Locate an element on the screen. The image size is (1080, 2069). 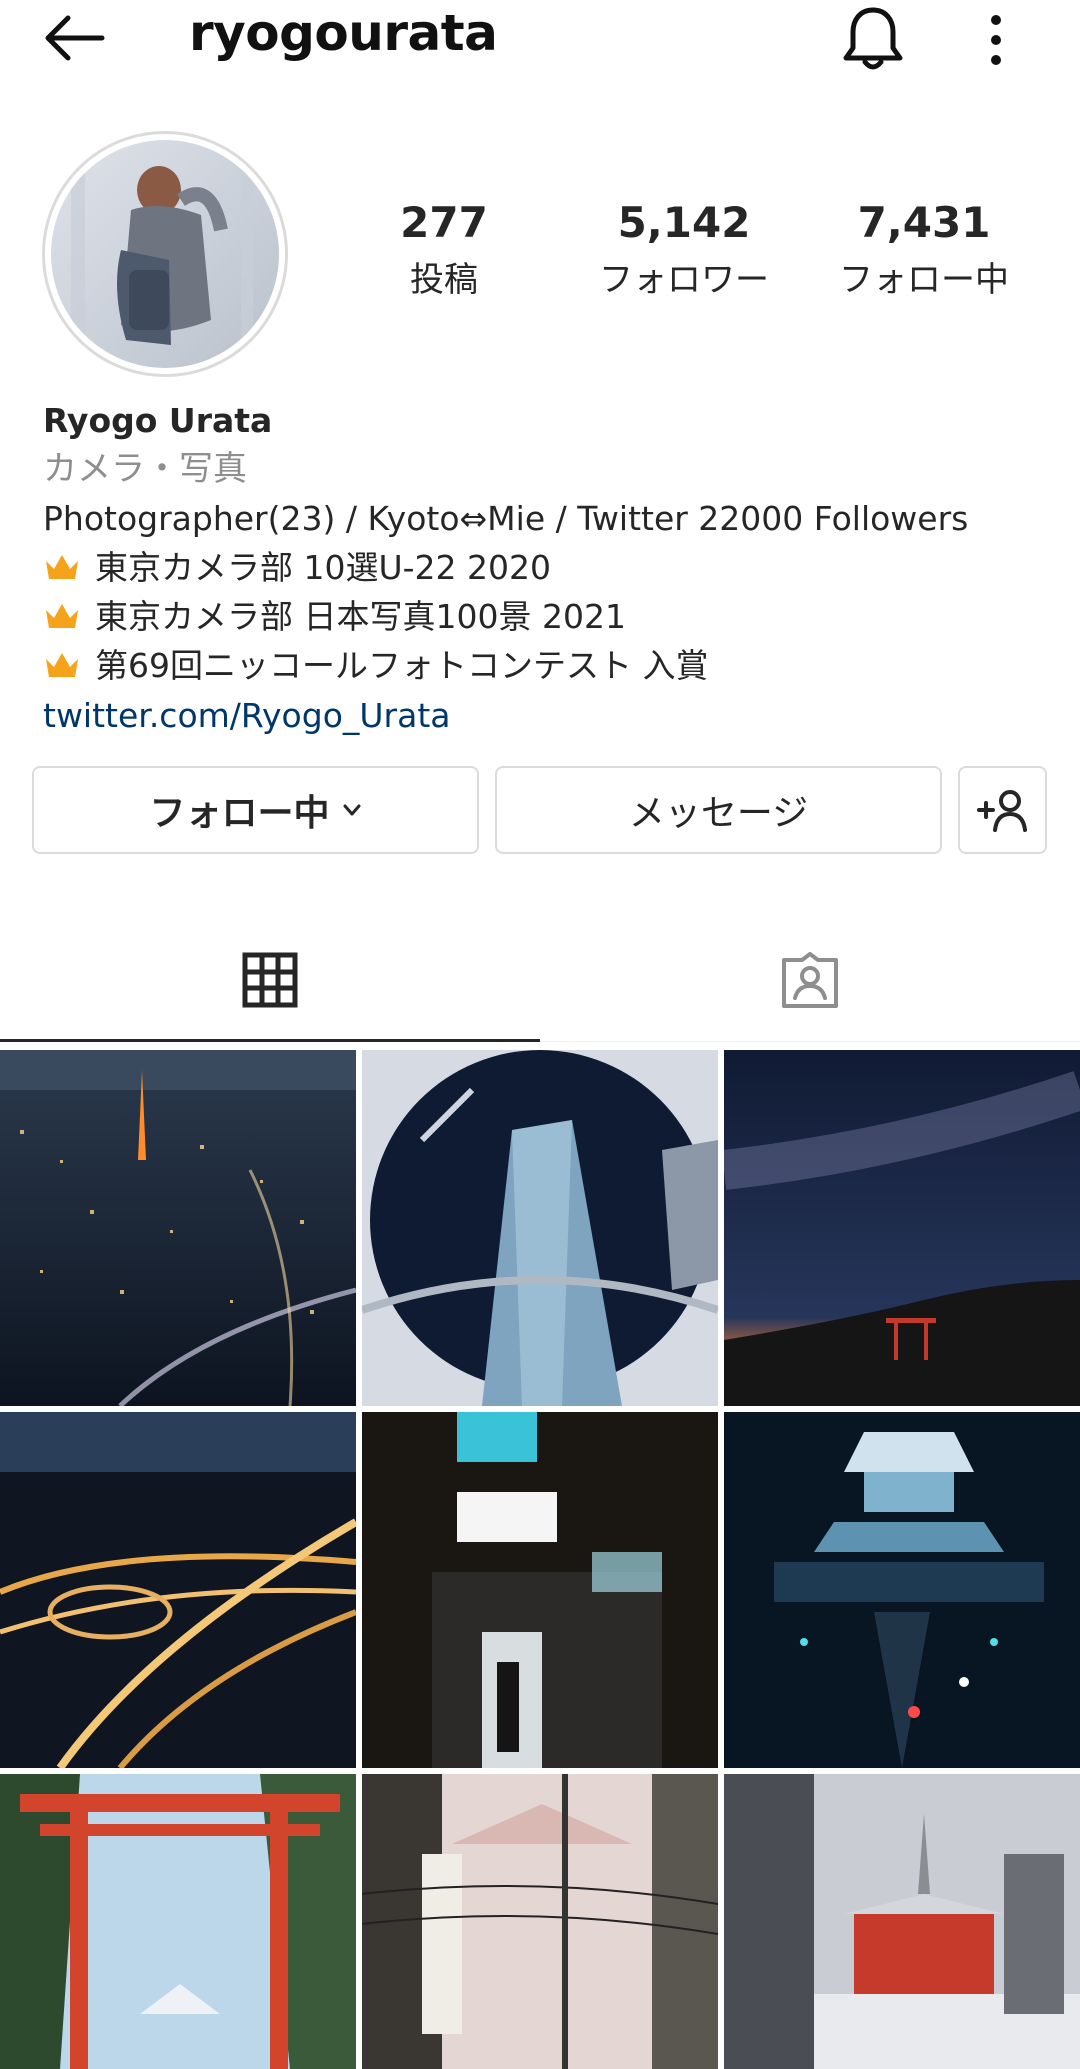
tab-posts-grid is located at coordinates (270, 981).